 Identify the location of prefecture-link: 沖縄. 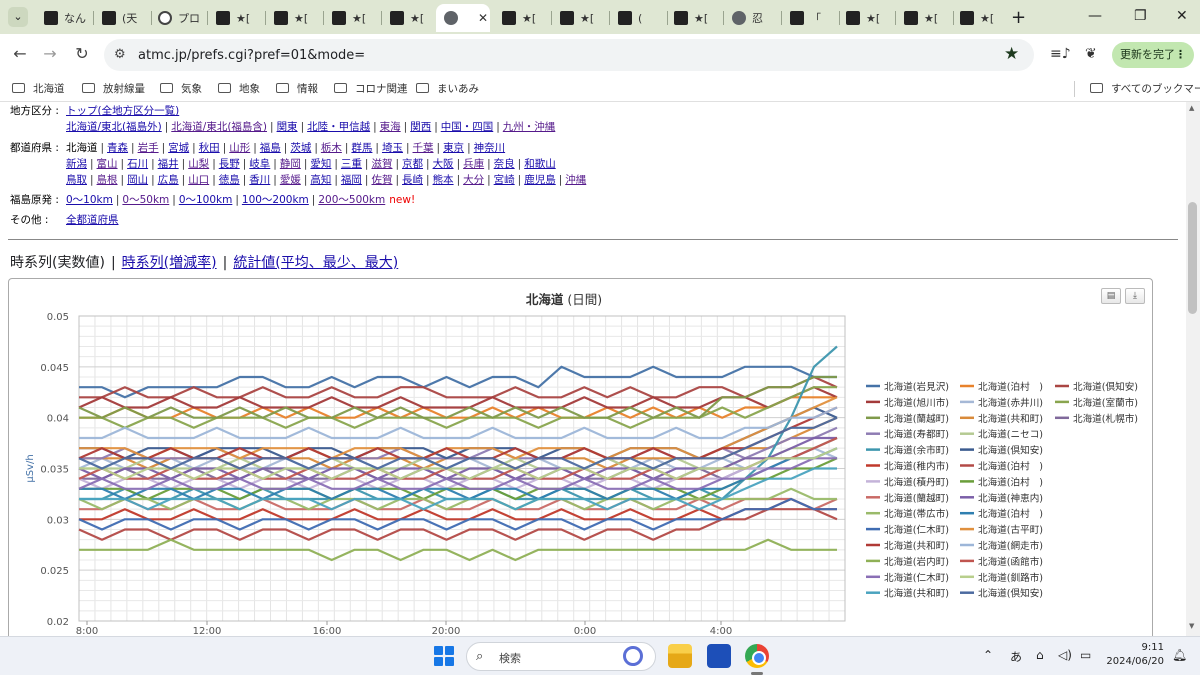
(575, 180).